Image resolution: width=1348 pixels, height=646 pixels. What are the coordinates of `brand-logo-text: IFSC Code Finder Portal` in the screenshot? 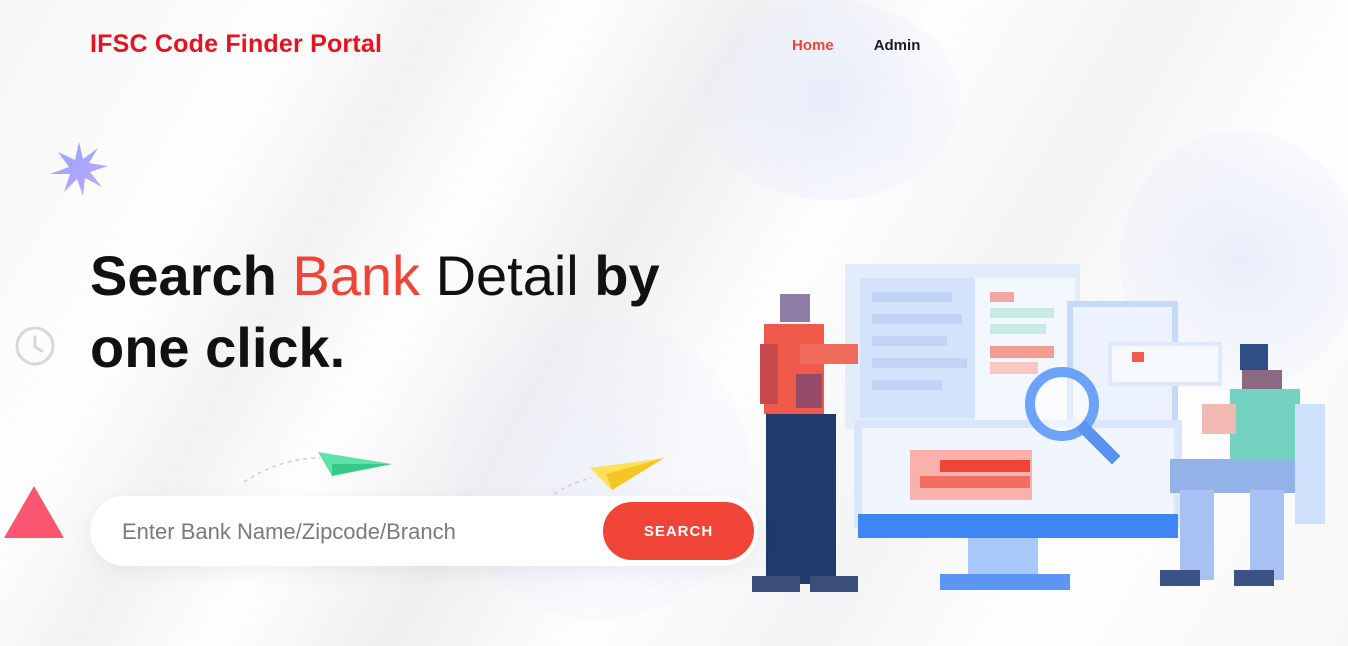 It's located at (236, 44).